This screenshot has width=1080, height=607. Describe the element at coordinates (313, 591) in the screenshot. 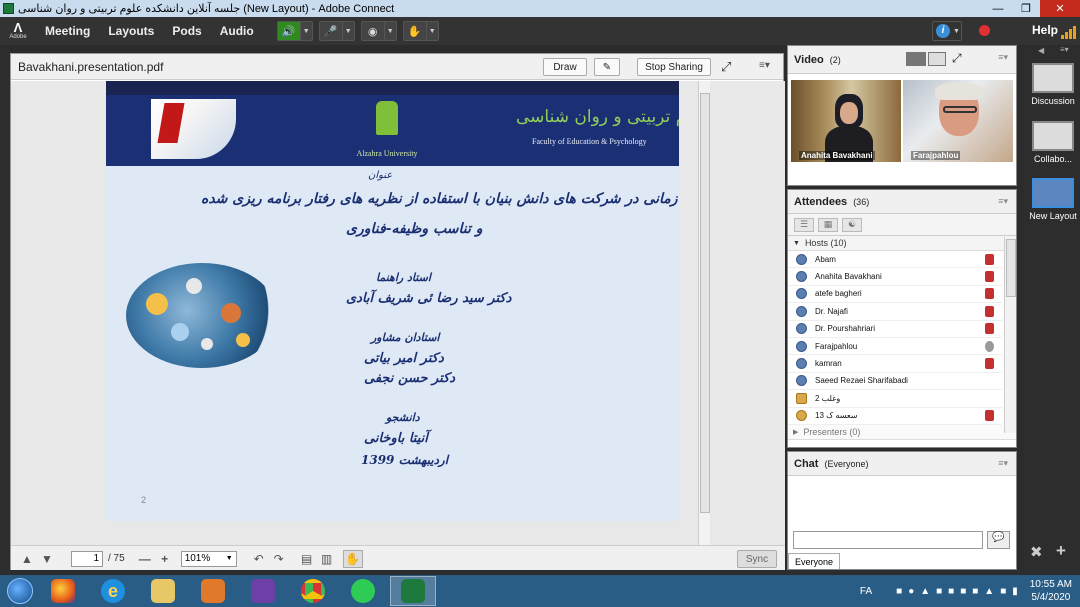

I see `chrome-taskbar-icon` at that location.